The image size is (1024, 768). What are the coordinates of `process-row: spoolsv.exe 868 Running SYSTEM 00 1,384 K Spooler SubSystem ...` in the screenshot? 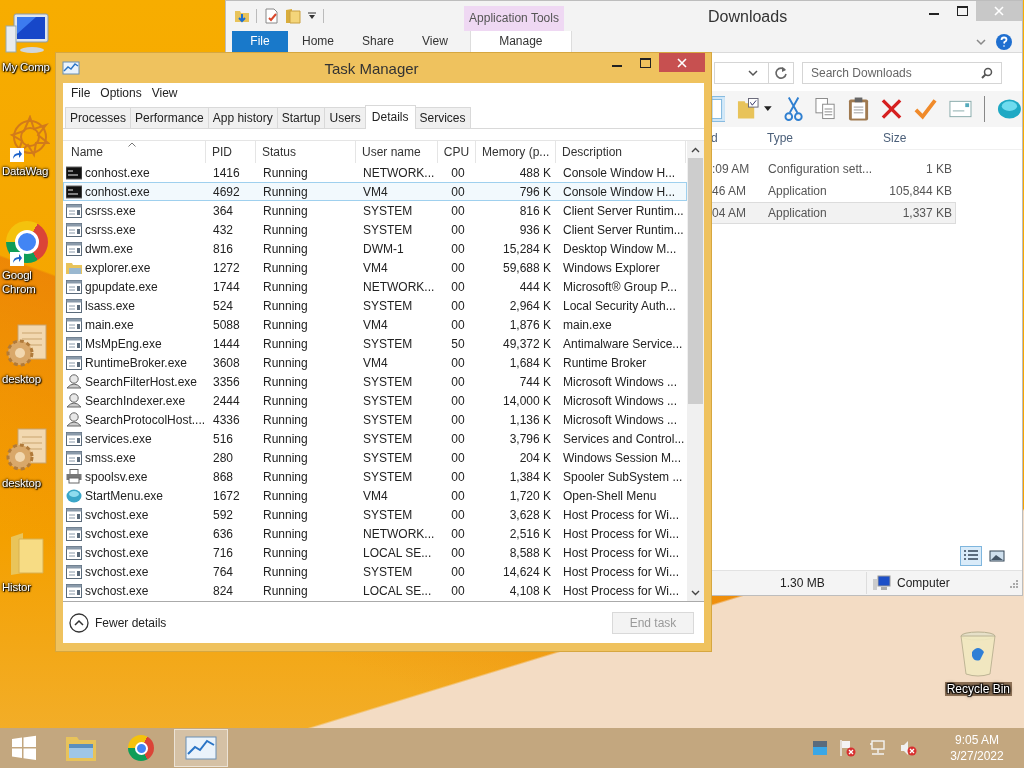 It's located at (375, 476).